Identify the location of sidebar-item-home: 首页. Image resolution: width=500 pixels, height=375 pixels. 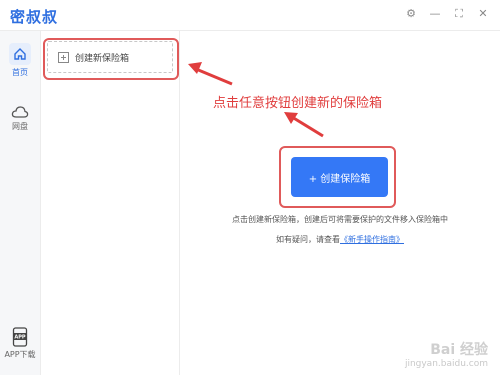
(20, 60).